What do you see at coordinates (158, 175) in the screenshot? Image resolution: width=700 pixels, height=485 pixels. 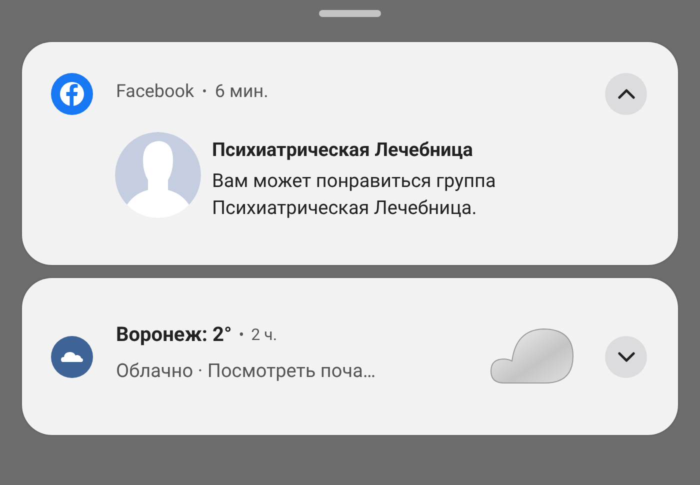 I see `avatar-silhouette-icon` at bounding box center [158, 175].